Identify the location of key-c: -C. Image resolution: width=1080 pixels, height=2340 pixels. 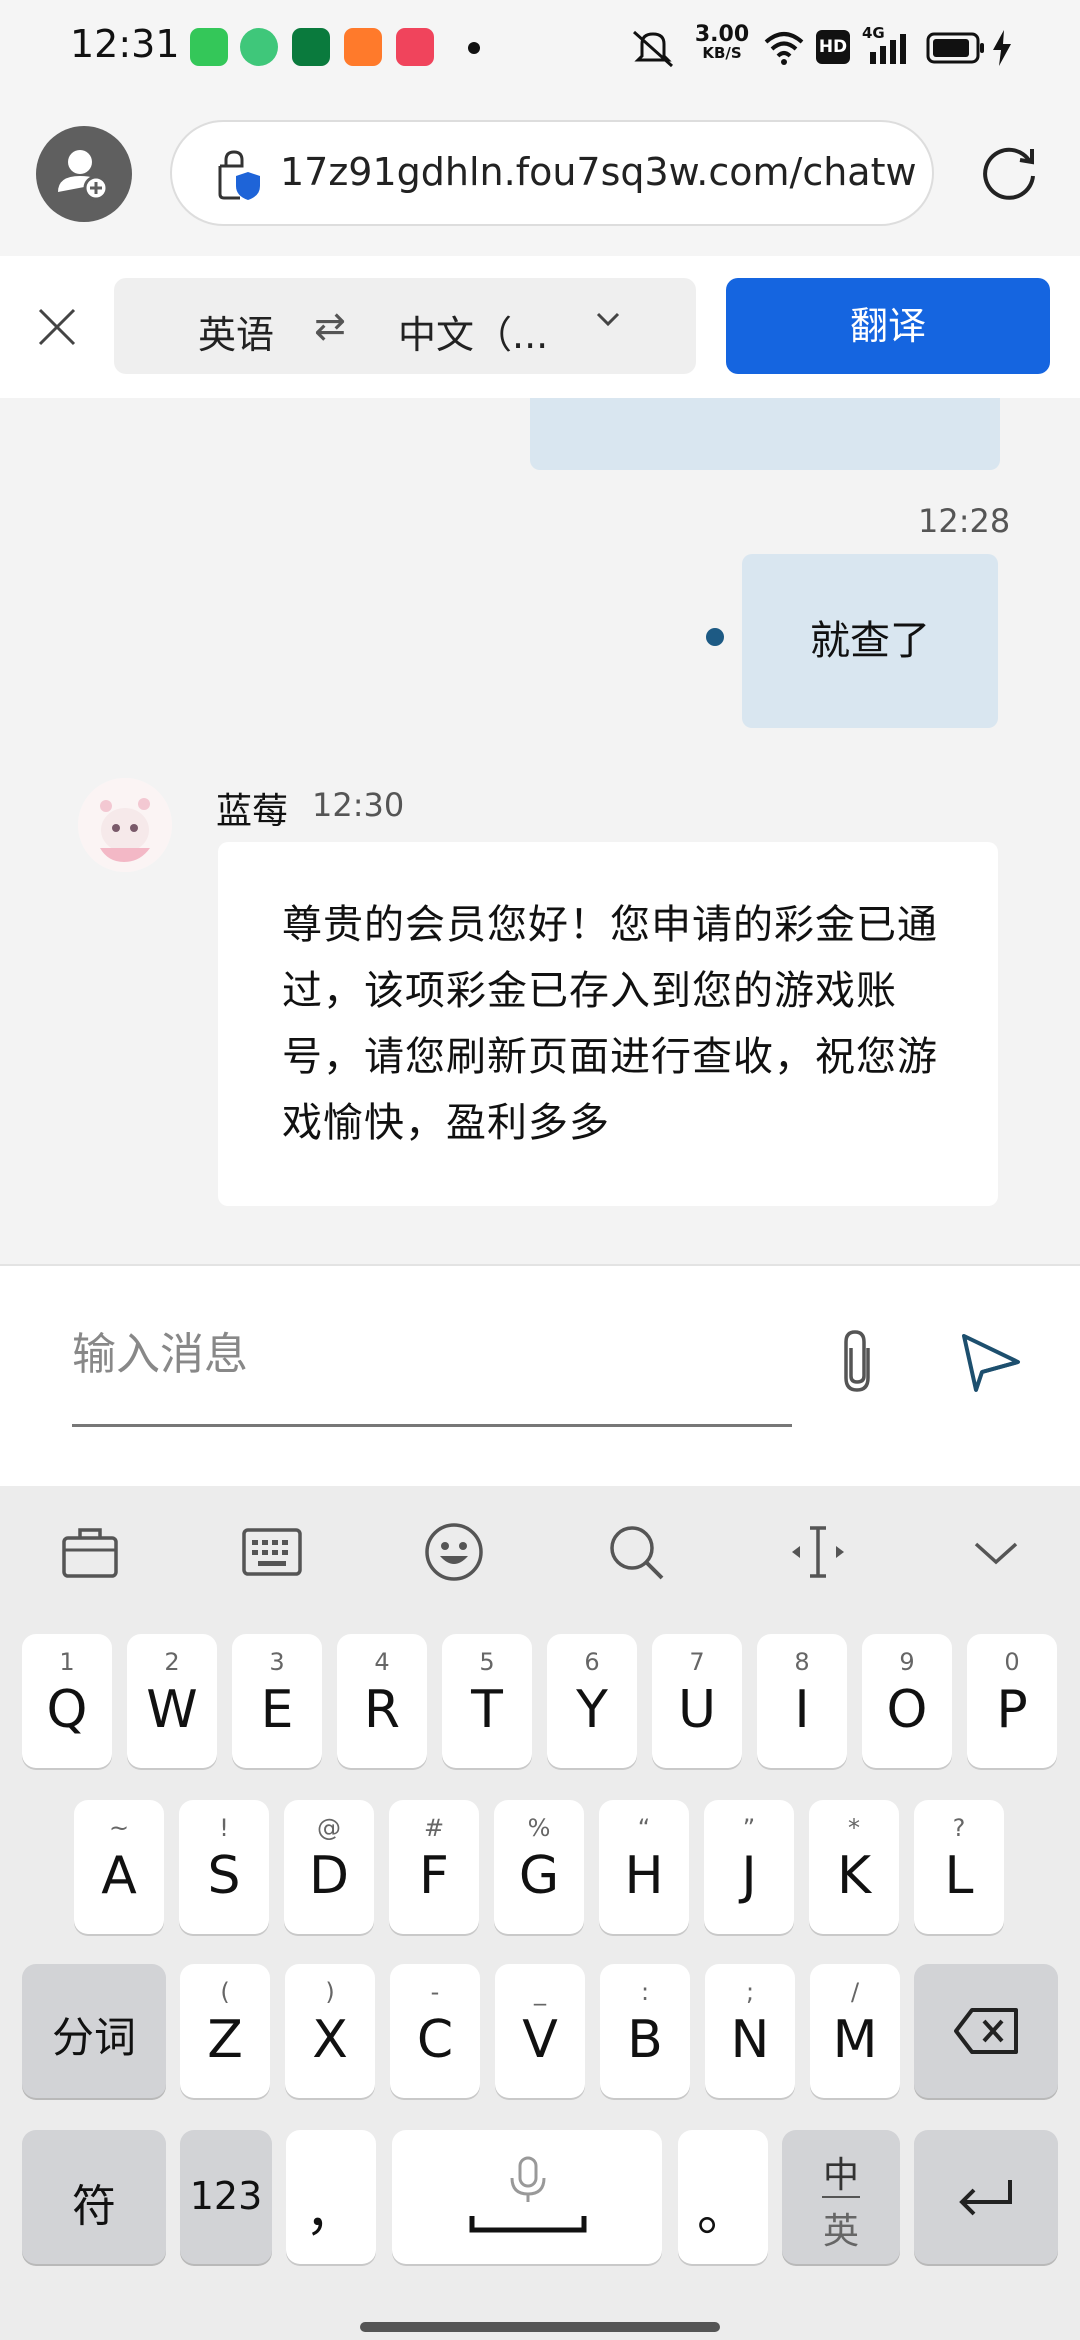
(435, 2031).